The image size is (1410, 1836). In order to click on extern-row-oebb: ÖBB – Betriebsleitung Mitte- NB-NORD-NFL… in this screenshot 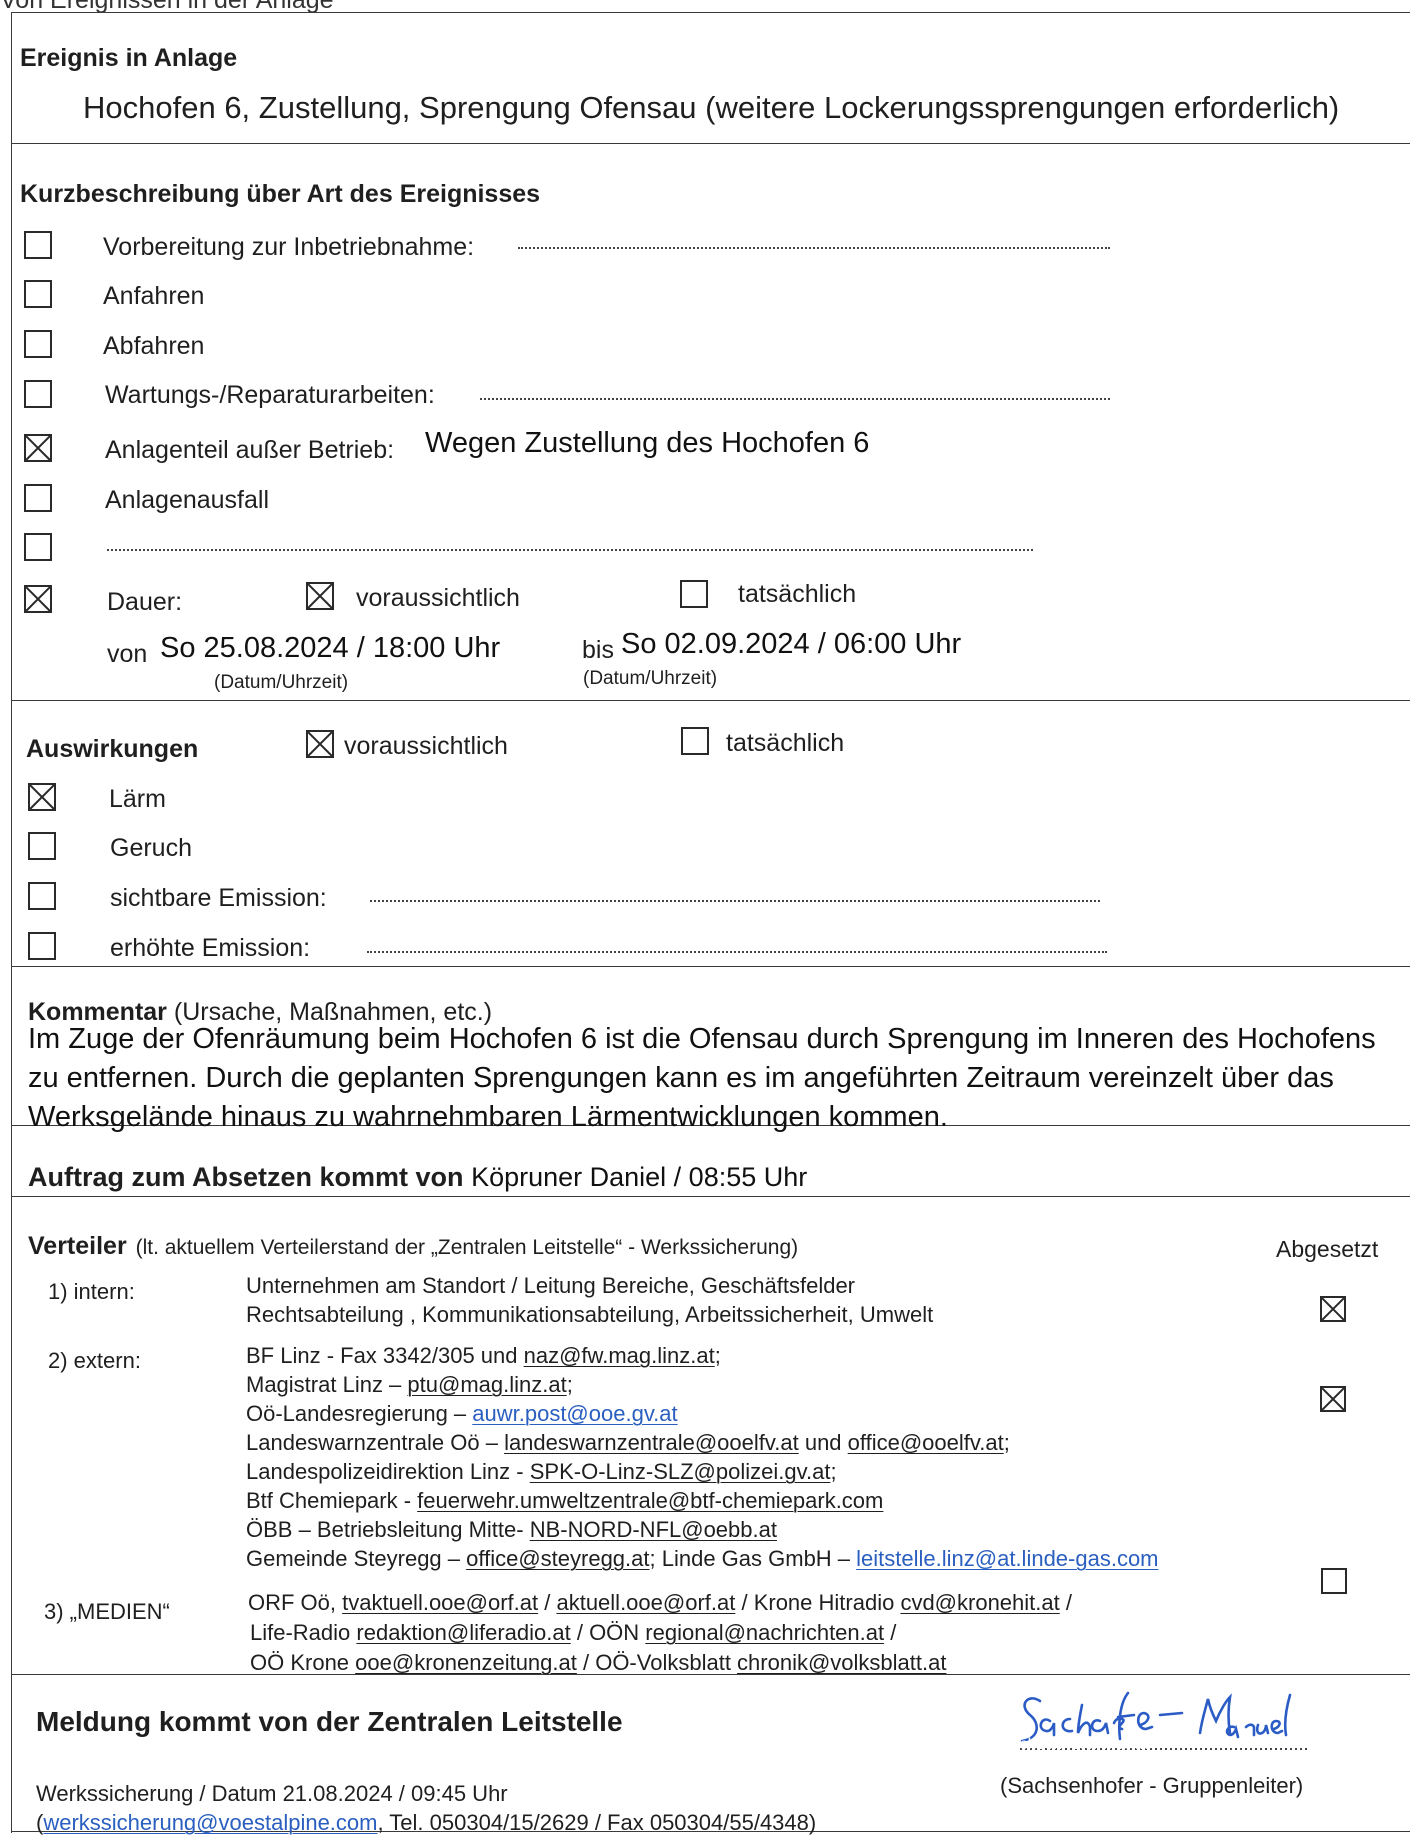, I will do `click(511, 1530)`.